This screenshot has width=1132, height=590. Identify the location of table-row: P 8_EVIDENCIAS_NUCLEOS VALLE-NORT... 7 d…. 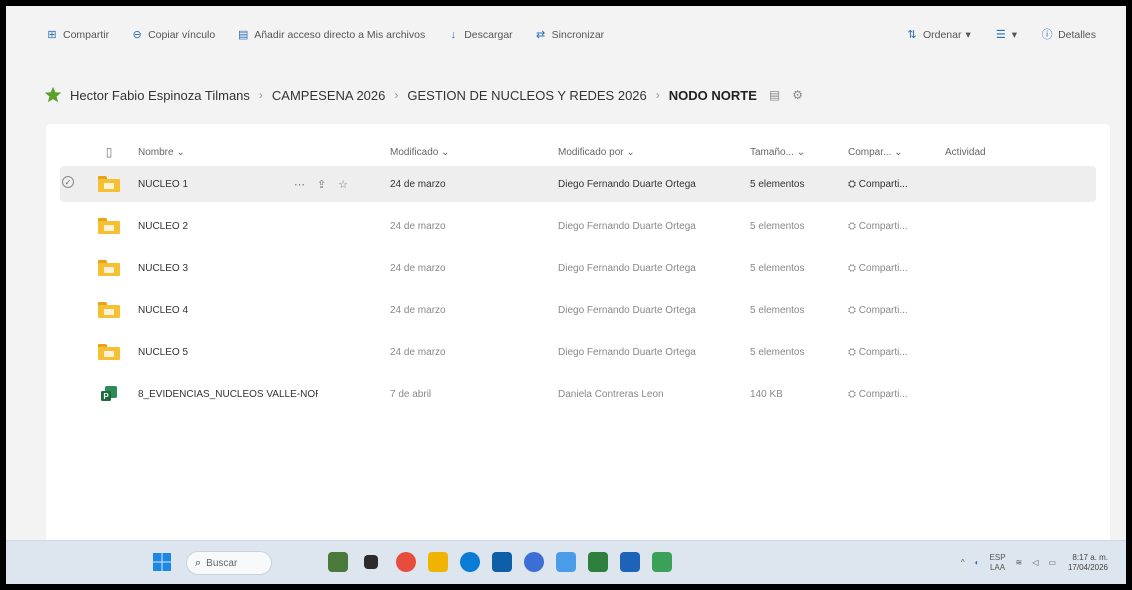
(578, 394).